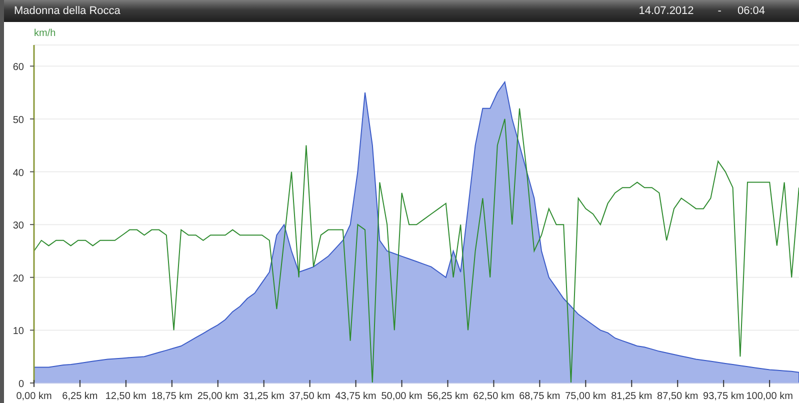  I want to click on axis-tick-label: 20, so click(18, 278).